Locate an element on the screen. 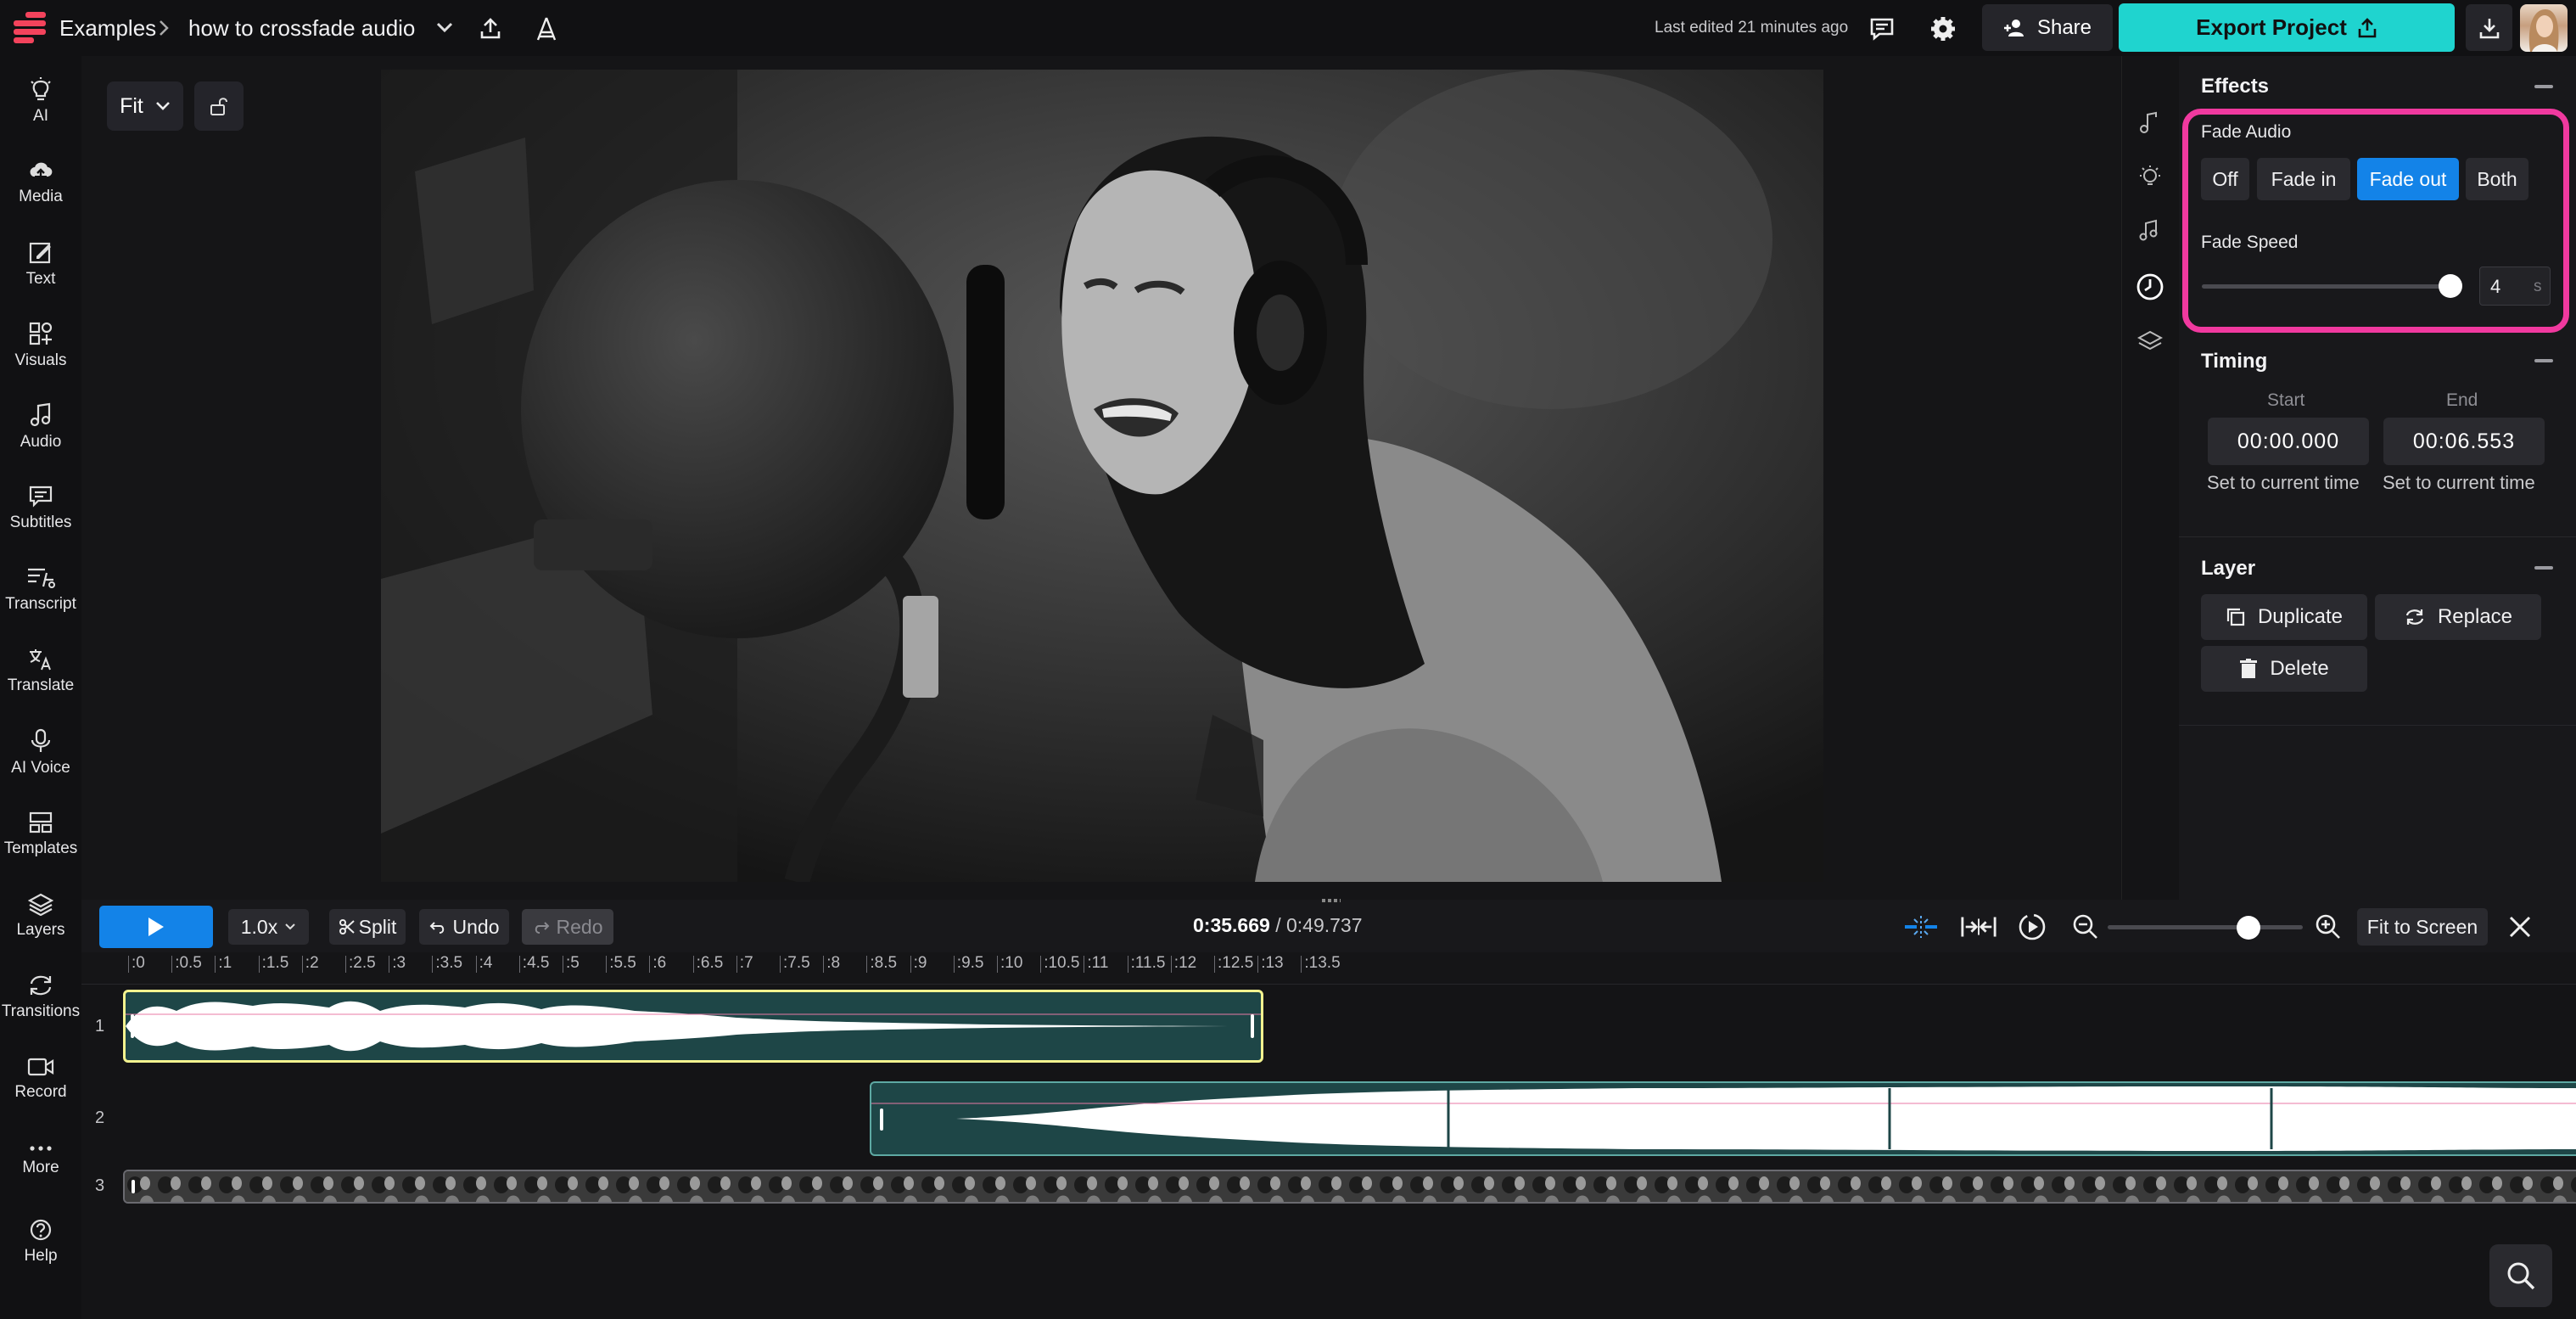  timeline-zoom-thumb is located at coordinates (2248, 928).